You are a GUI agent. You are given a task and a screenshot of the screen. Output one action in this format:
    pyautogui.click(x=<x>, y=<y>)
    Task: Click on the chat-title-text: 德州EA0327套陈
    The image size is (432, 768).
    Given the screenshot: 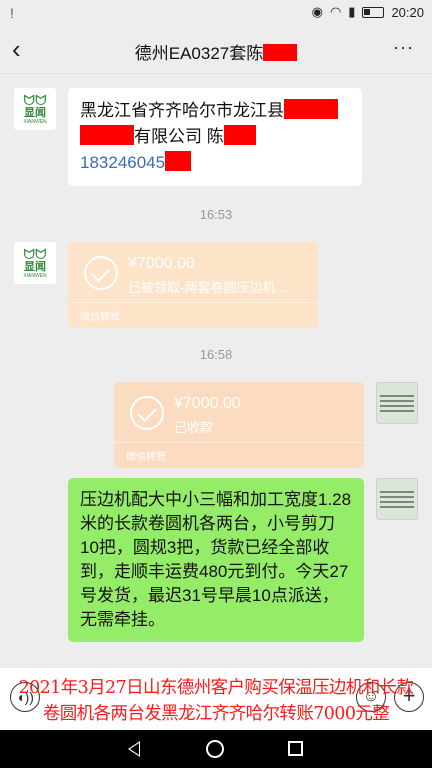 What is the action you would take?
    pyautogui.click(x=199, y=53)
    